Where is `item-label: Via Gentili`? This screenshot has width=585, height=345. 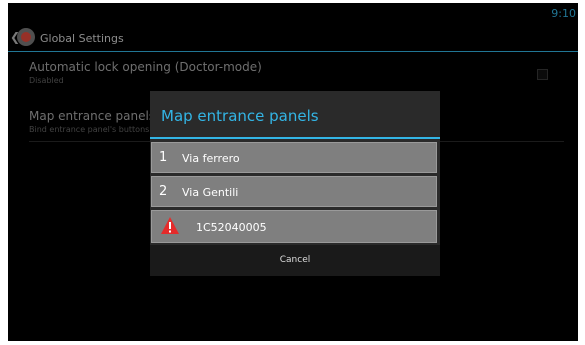
item-label: Via Gentili is located at coordinates (210, 192).